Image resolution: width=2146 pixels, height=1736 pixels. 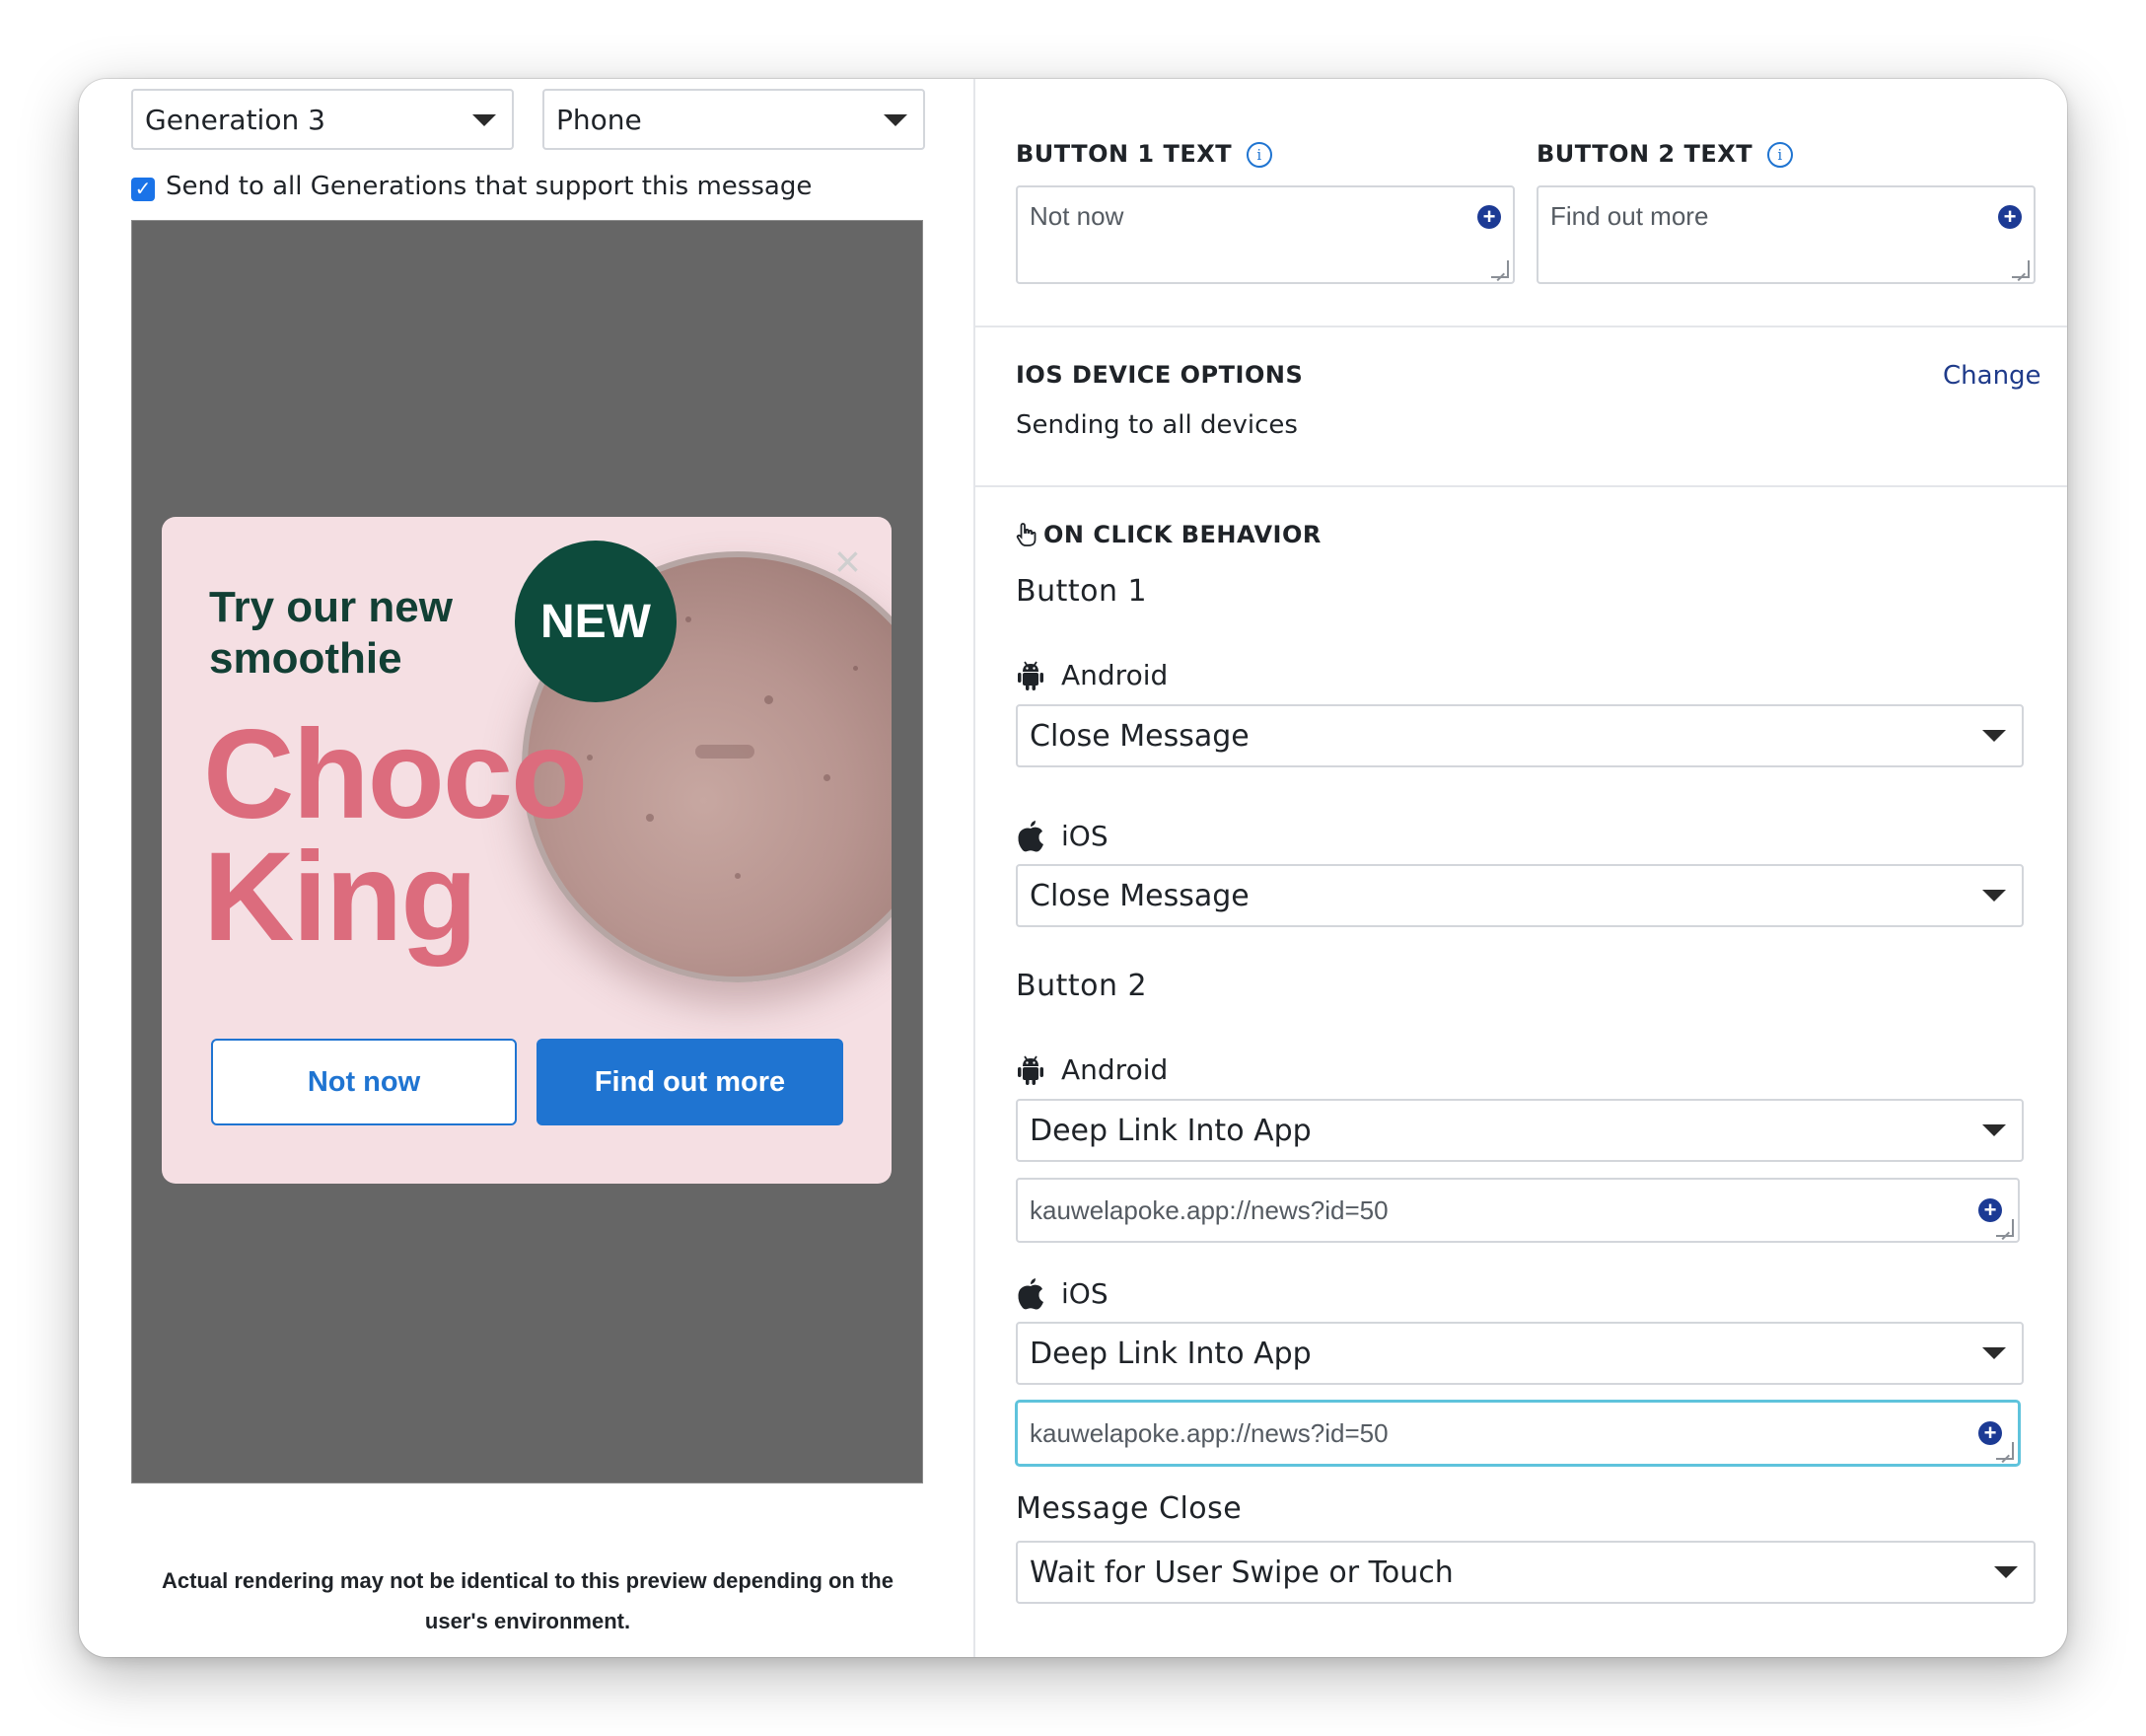 I want to click on button2-android-text: Android, so click(x=1115, y=1070).